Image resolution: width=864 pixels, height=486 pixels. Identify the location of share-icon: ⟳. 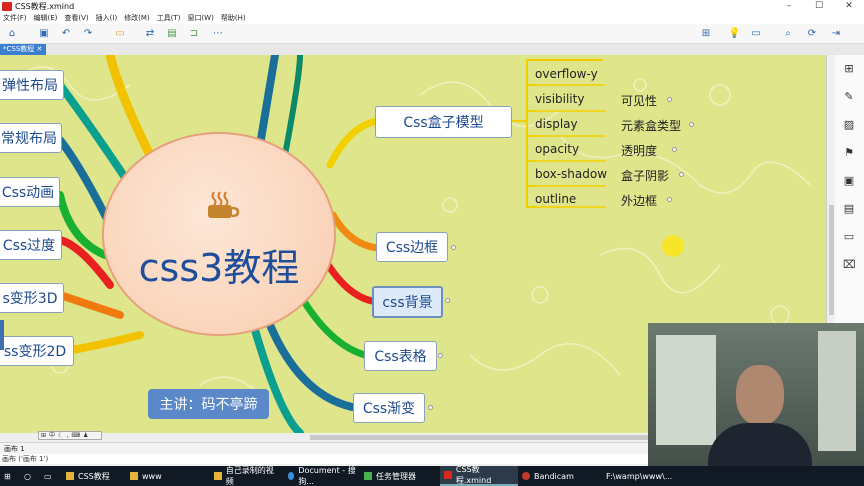
(812, 34).